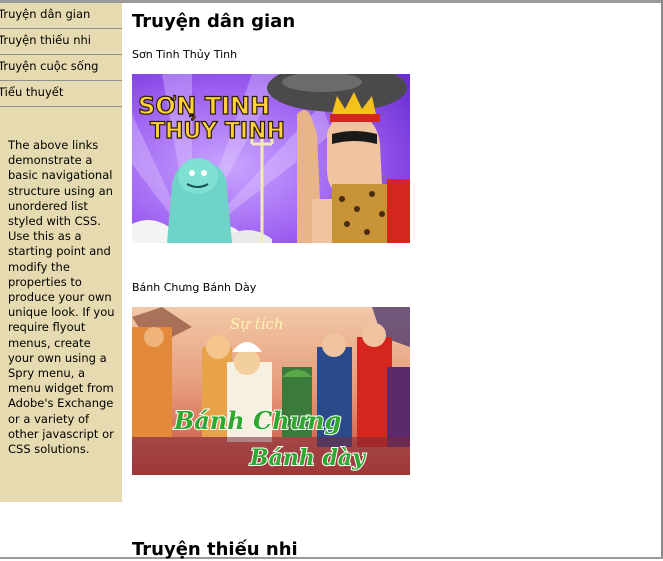  I want to click on banner-text-su-tich: Sự tích, so click(257, 324).